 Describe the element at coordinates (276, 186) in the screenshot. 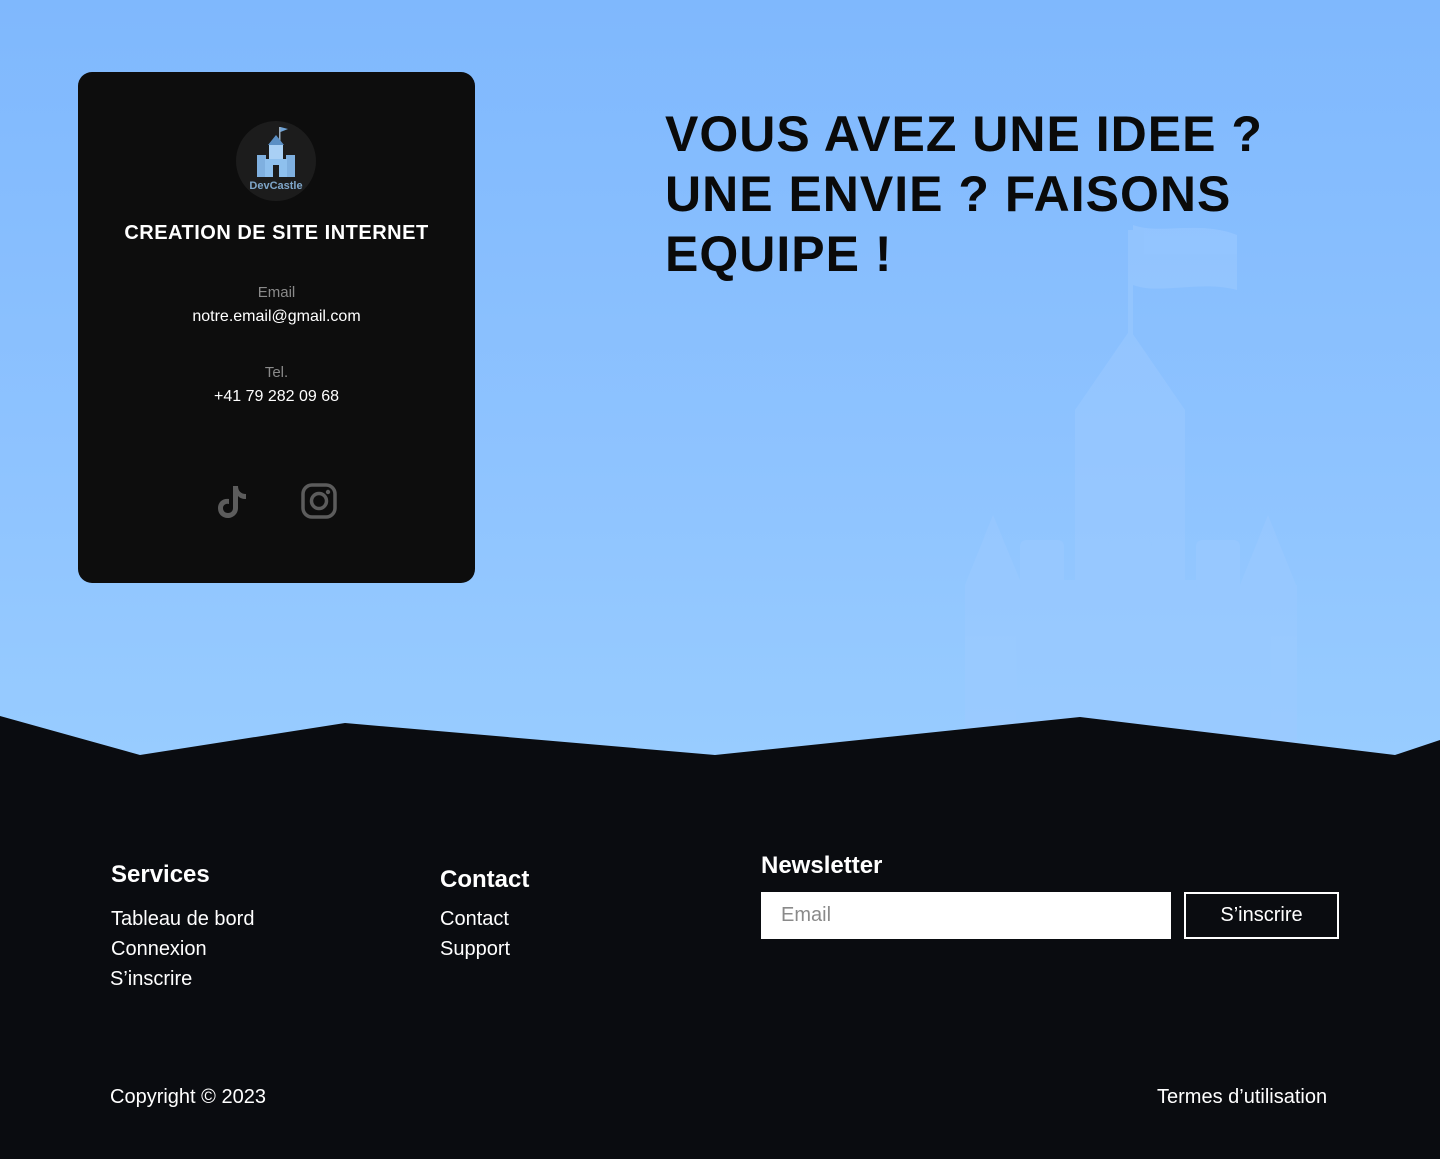

I see `logo-text: DevCastle` at that location.